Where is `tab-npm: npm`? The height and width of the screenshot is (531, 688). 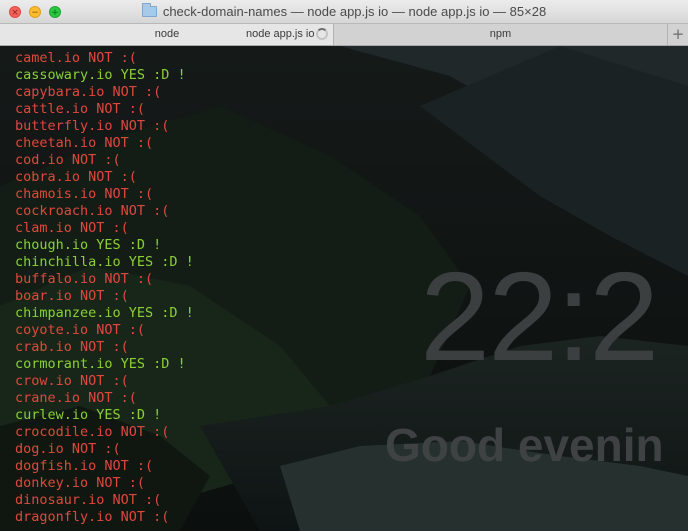 tab-npm: npm is located at coordinates (501, 34).